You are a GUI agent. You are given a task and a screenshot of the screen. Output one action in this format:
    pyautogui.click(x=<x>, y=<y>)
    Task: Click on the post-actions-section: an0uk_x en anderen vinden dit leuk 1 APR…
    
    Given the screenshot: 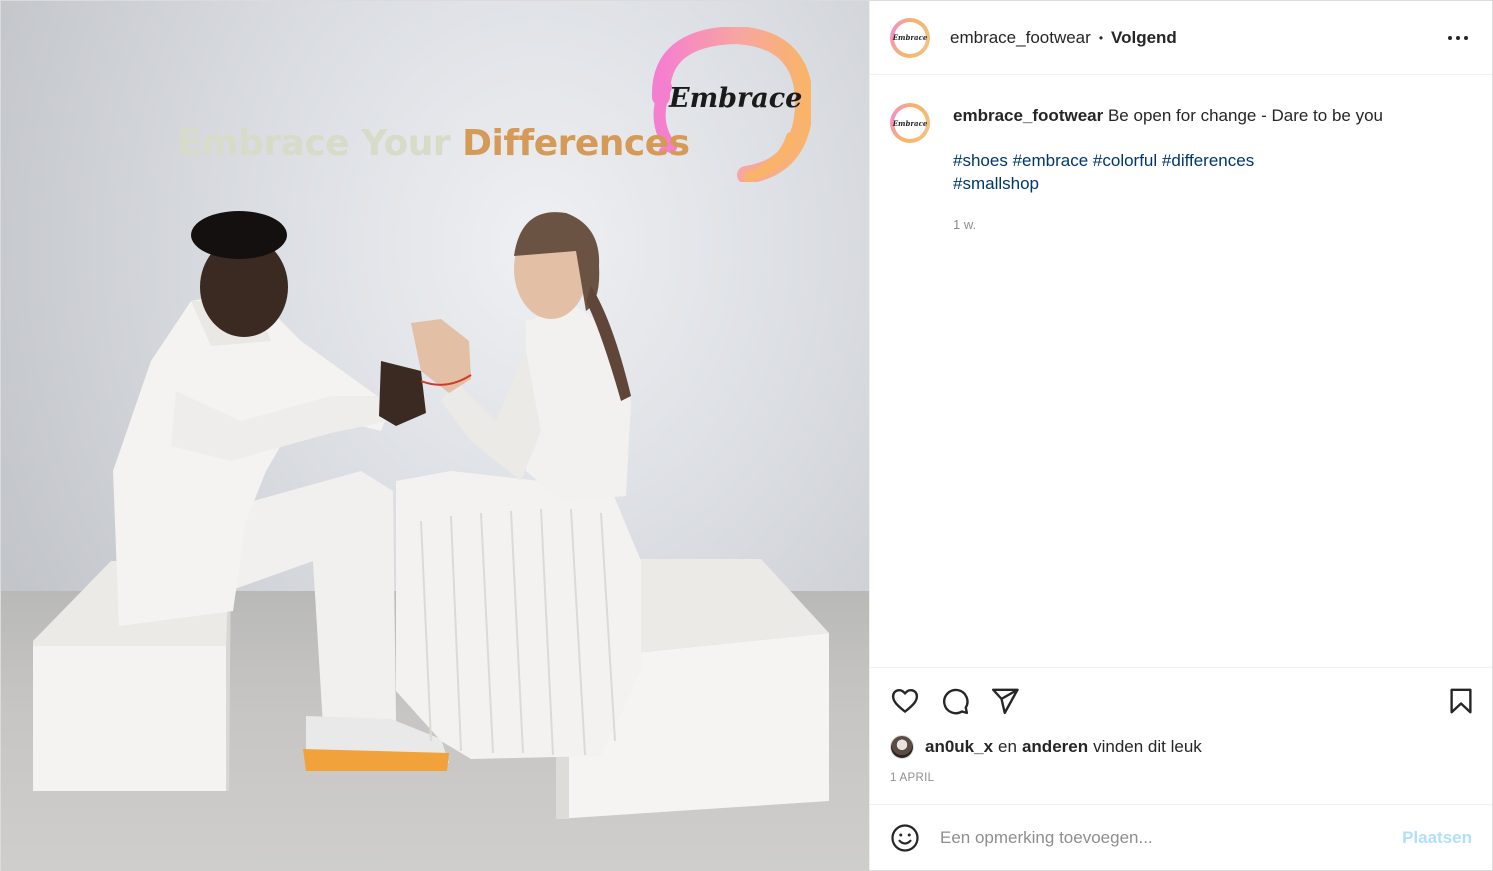 What is the action you would take?
    pyautogui.click(x=1181, y=735)
    